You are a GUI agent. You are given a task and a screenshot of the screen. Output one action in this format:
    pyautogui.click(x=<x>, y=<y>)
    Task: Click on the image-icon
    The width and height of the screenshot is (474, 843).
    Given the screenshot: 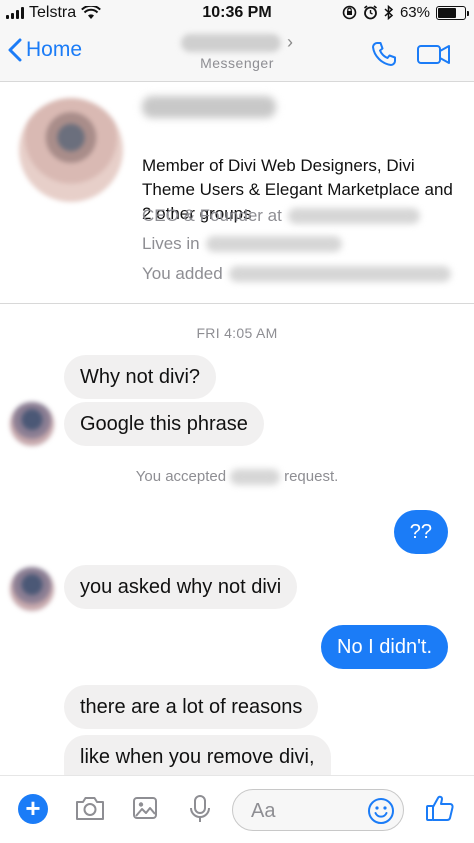 What is the action you would take?
    pyautogui.click(x=145, y=808)
    